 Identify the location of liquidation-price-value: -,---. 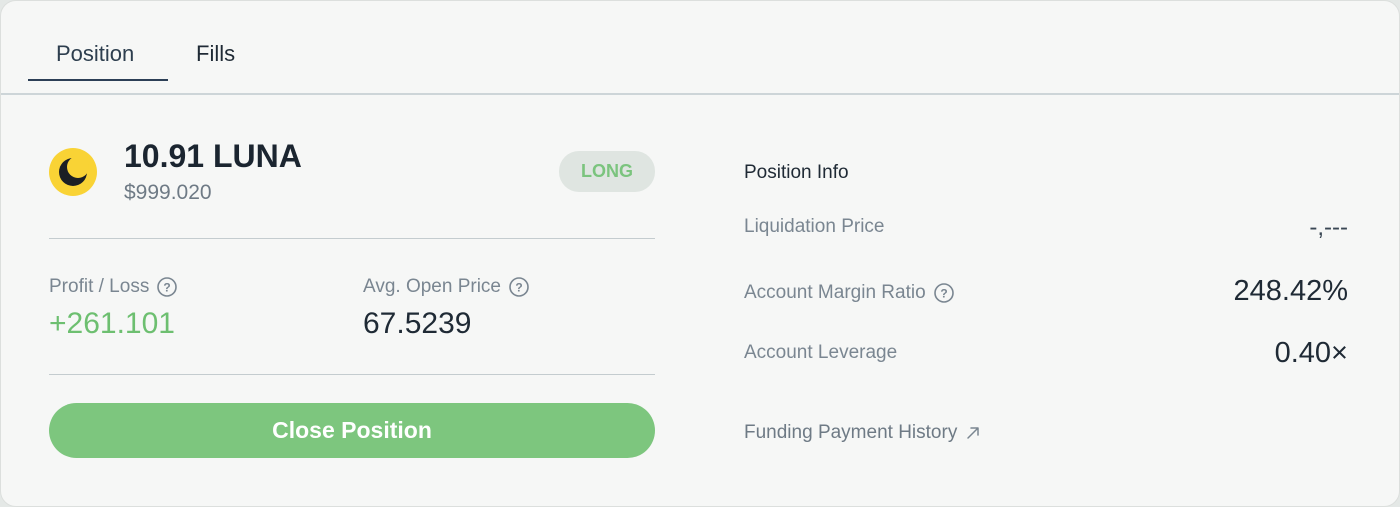
(1328, 227).